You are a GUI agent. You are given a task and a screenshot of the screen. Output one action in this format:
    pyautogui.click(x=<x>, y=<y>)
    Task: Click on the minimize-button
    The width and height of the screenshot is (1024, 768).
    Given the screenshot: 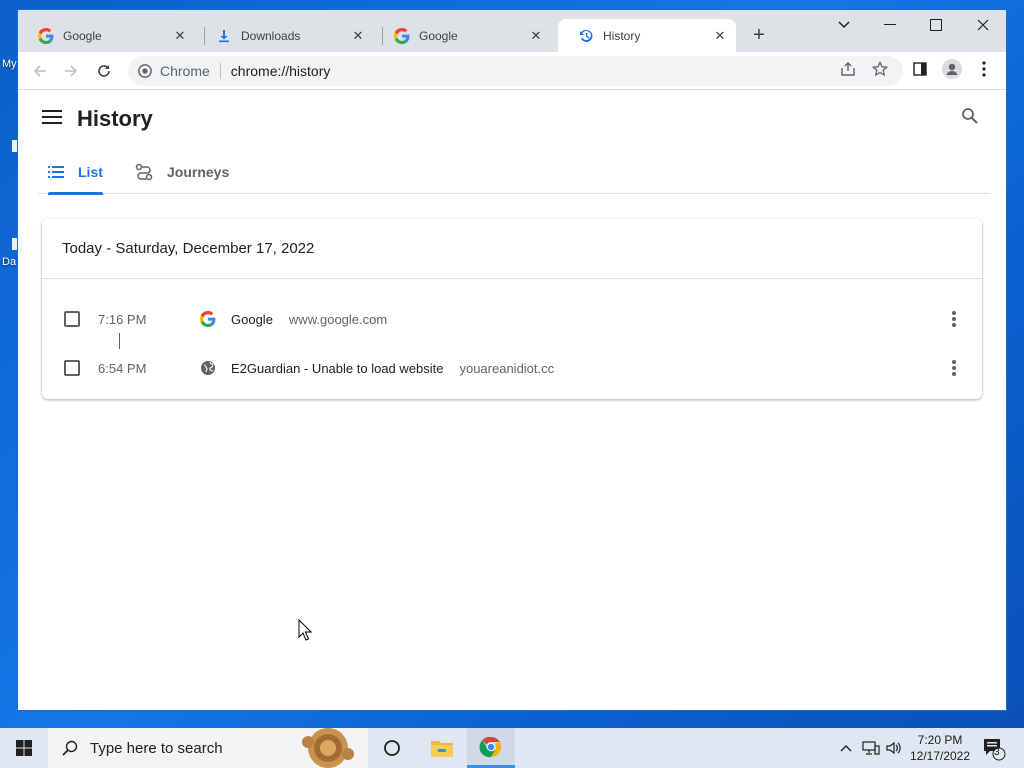 What is the action you would take?
    pyautogui.click(x=890, y=25)
    